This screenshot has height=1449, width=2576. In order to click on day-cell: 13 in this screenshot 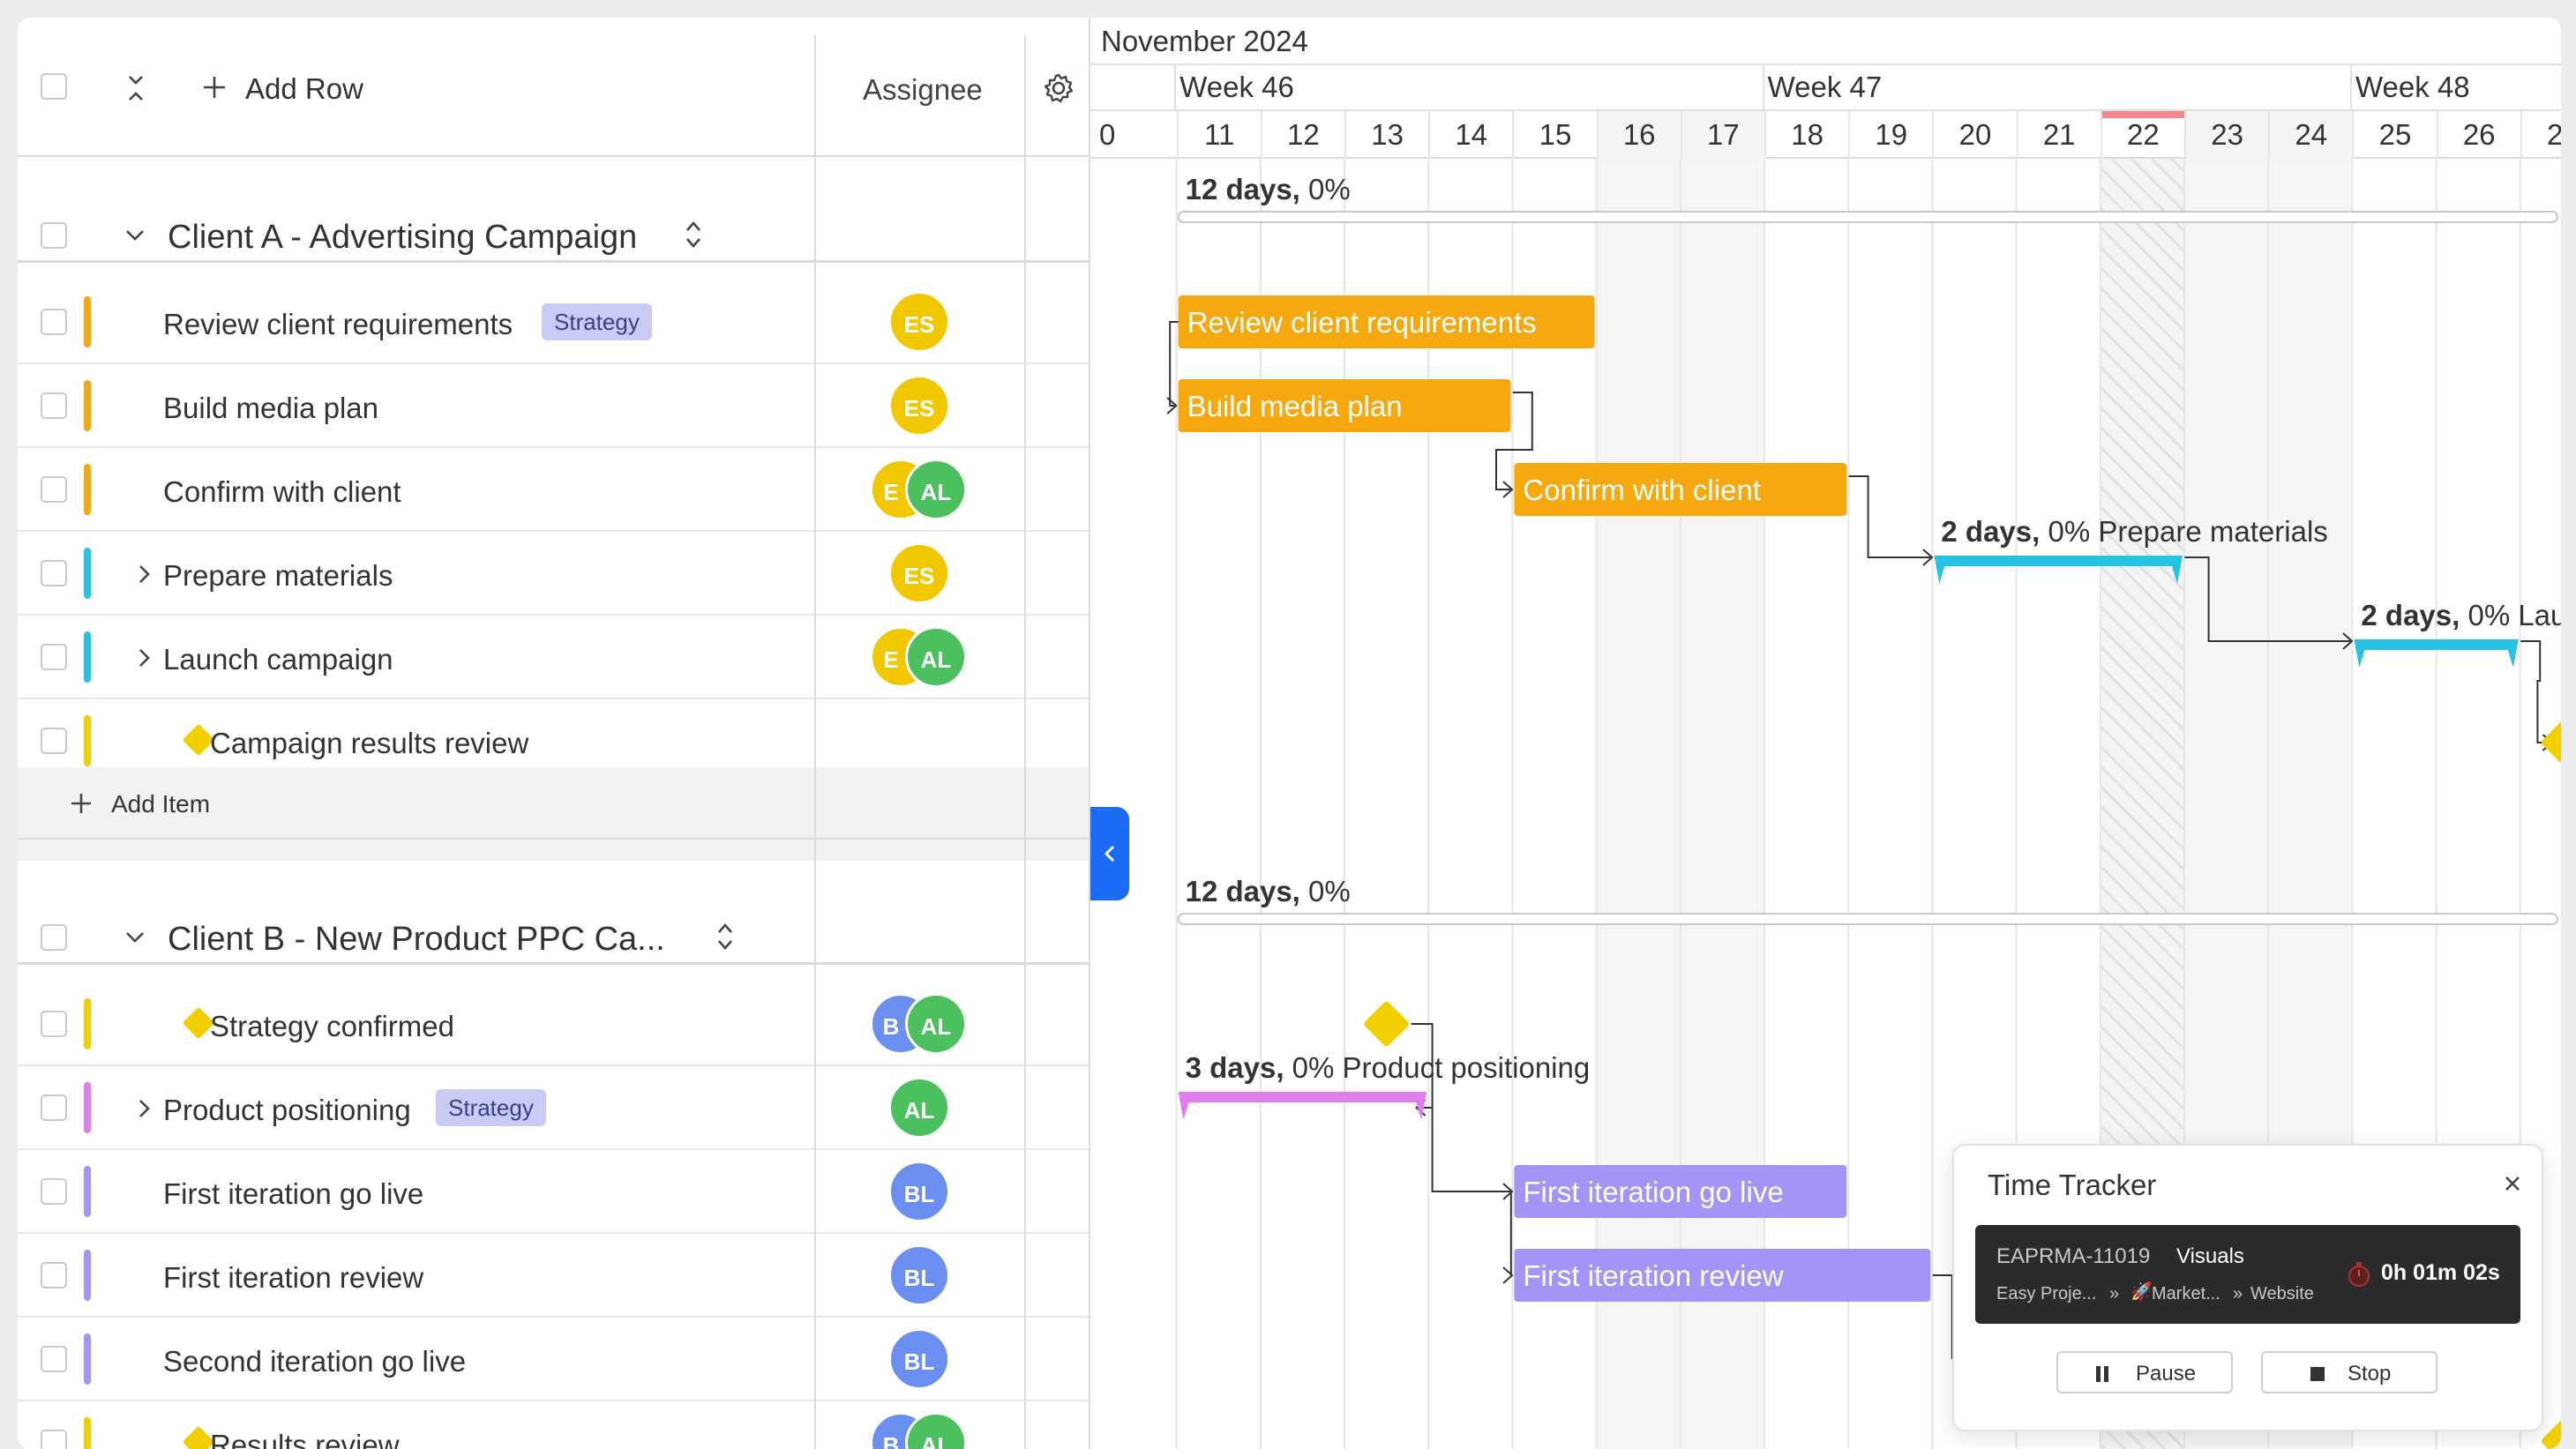, I will do `click(1386, 135)`.